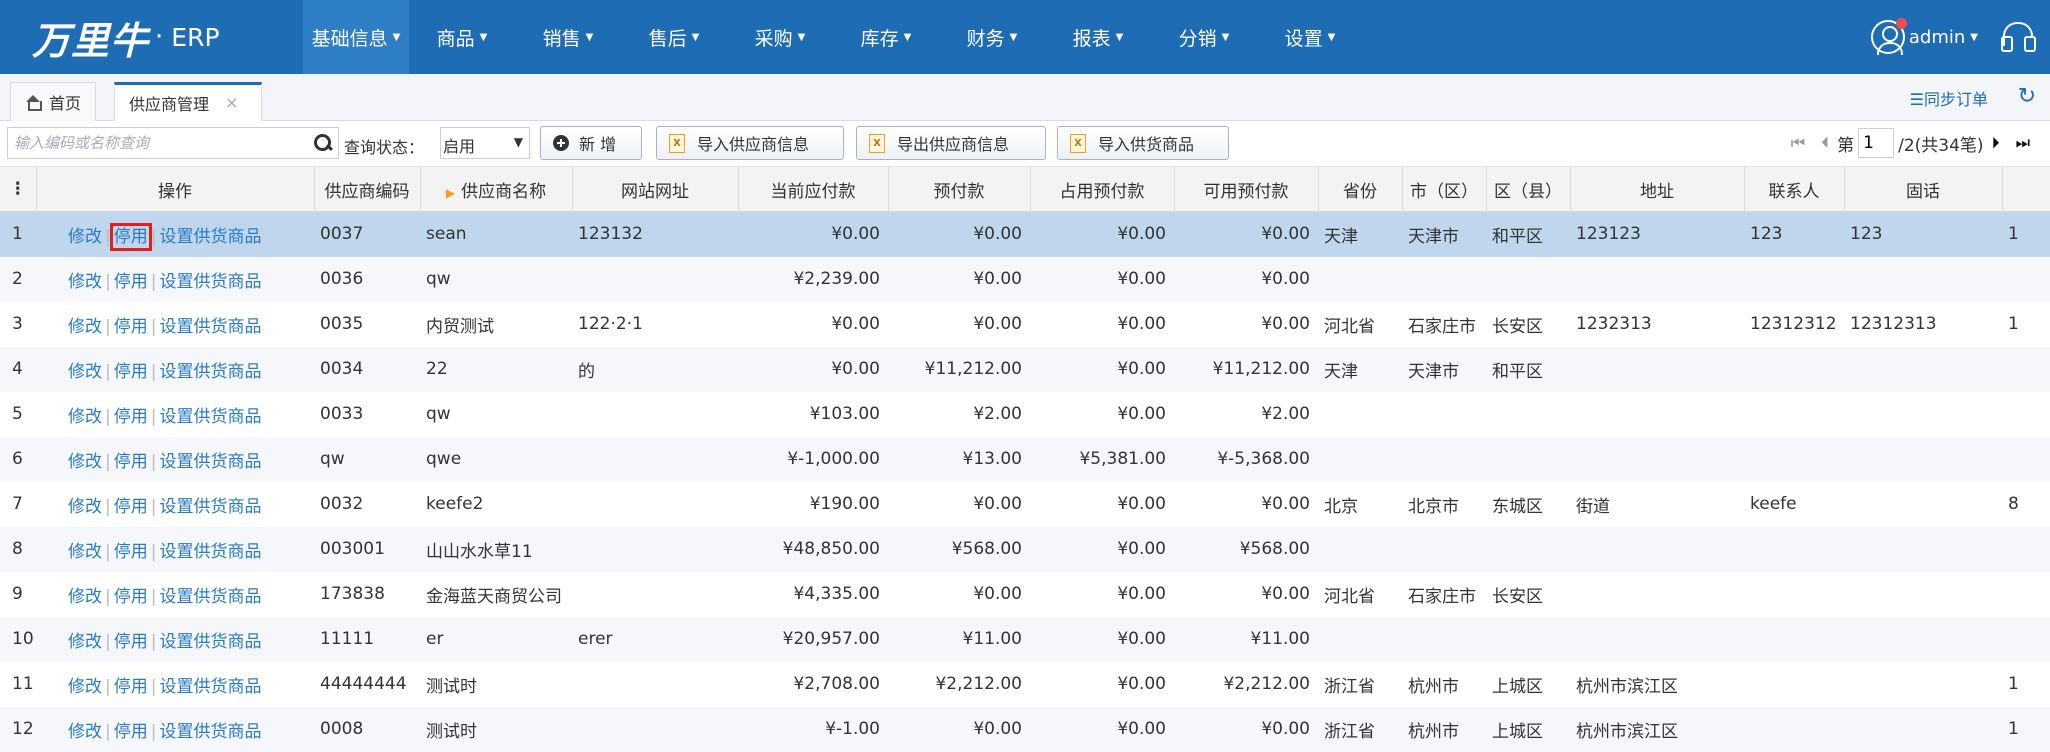 This screenshot has width=2050, height=752. Describe the element at coordinates (674, 37) in the screenshot. I see `menu-after-sales: 售后 ▼` at that location.